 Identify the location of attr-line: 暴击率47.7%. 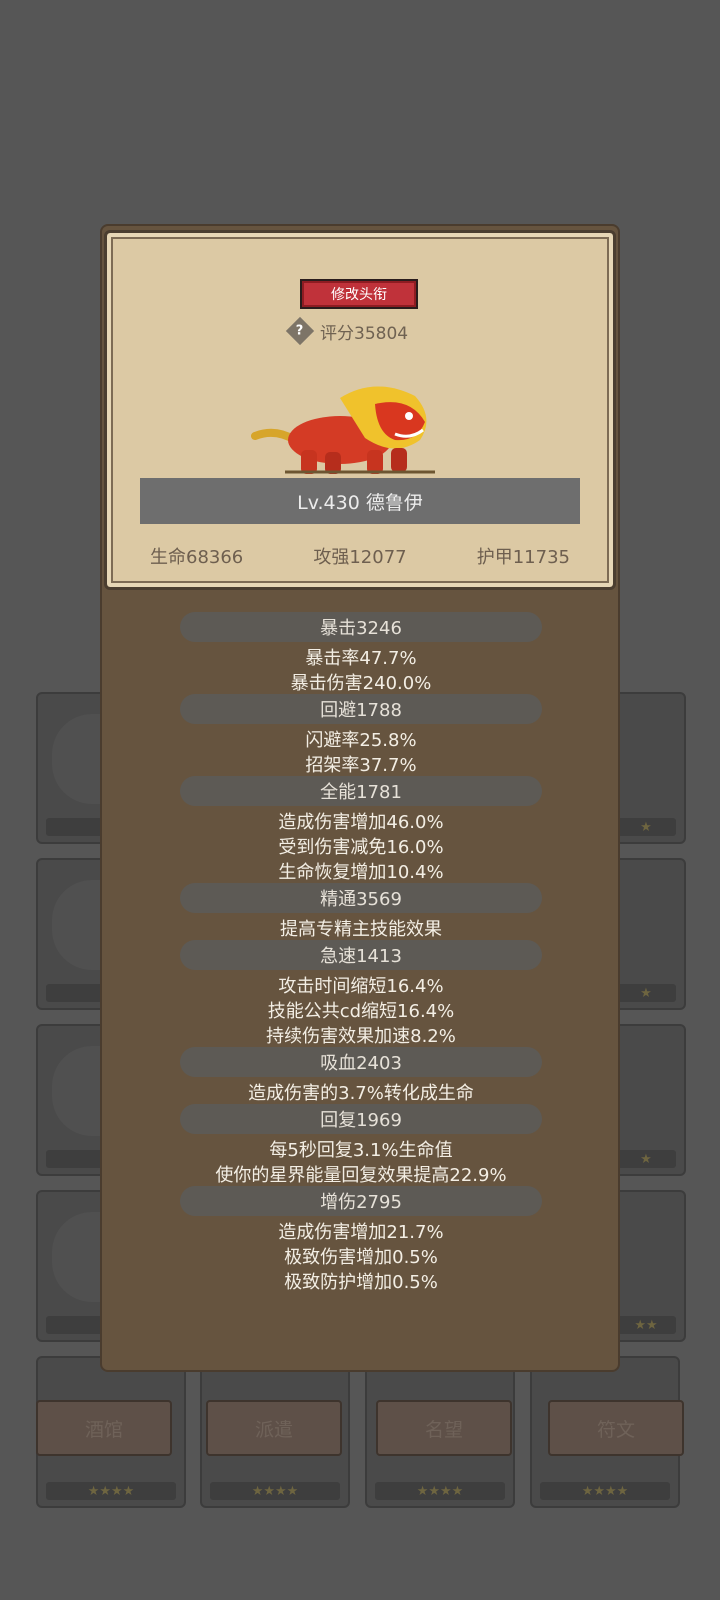
(361, 658).